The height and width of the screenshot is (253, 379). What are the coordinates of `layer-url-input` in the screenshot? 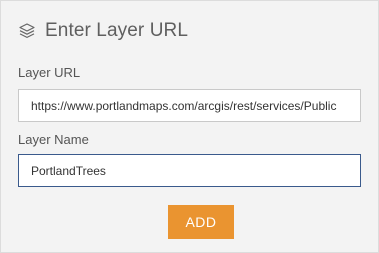 It's located at (189, 105).